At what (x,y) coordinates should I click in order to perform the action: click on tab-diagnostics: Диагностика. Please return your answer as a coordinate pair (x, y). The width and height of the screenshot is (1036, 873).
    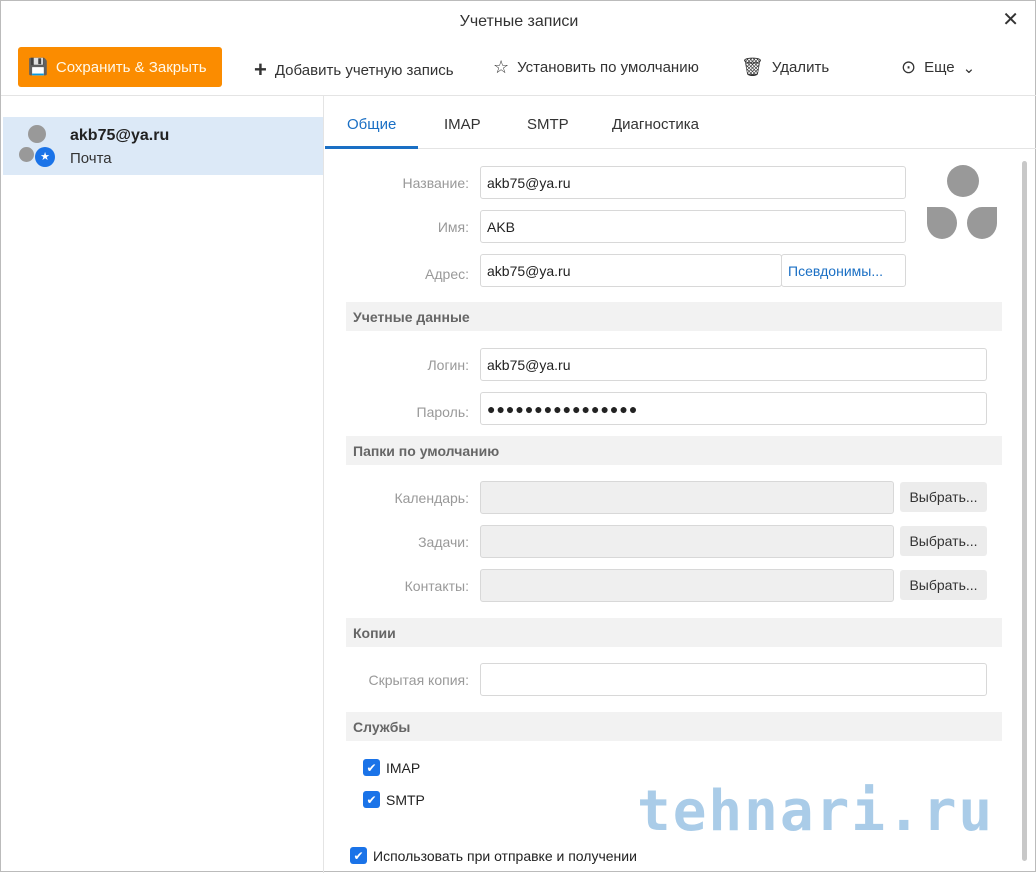
    Looking at the image, I should click on (655, 124).